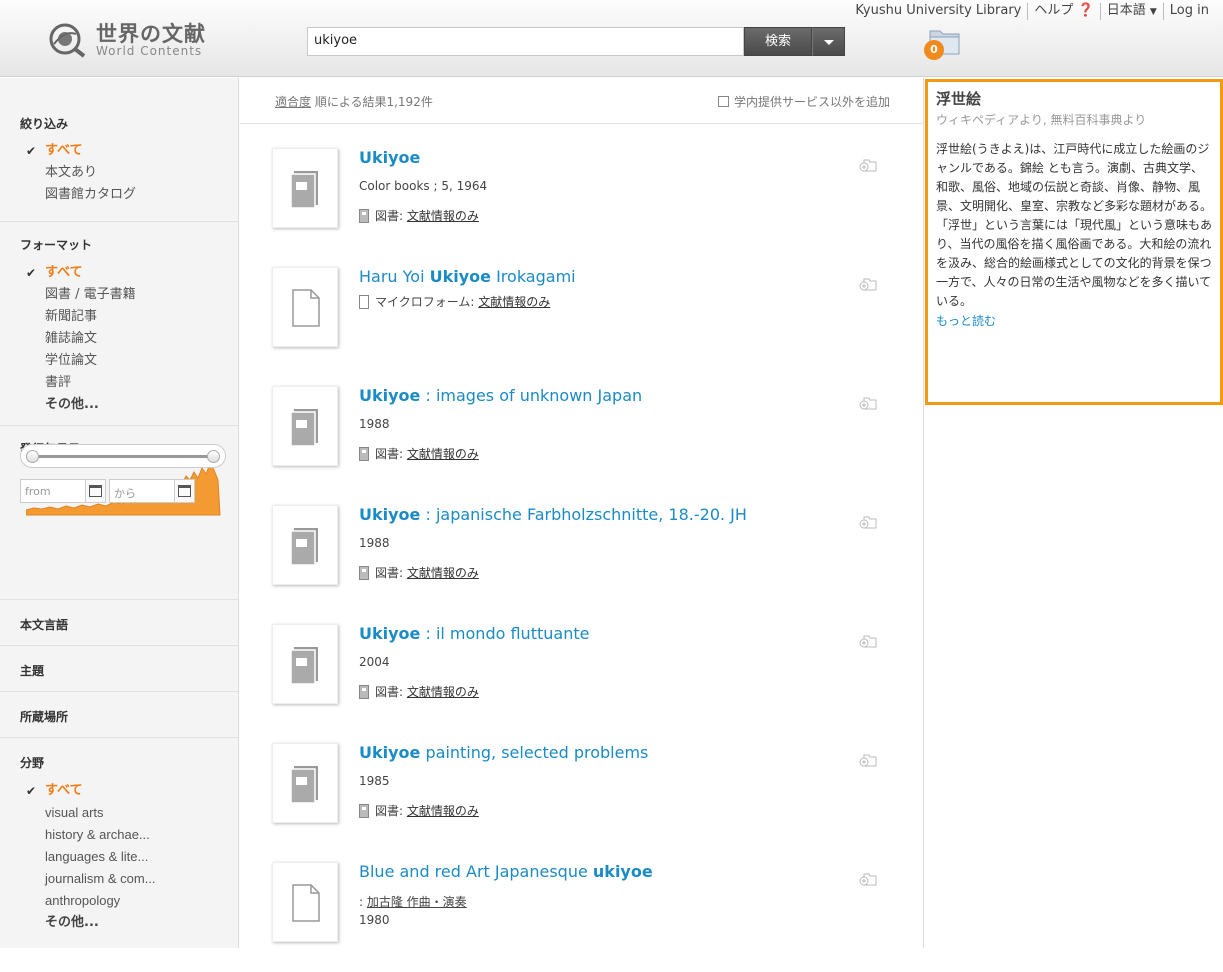 This screenshot has width=1223, height=972. I want to click on read-more-link: もっと読む, so click(1074, 320).